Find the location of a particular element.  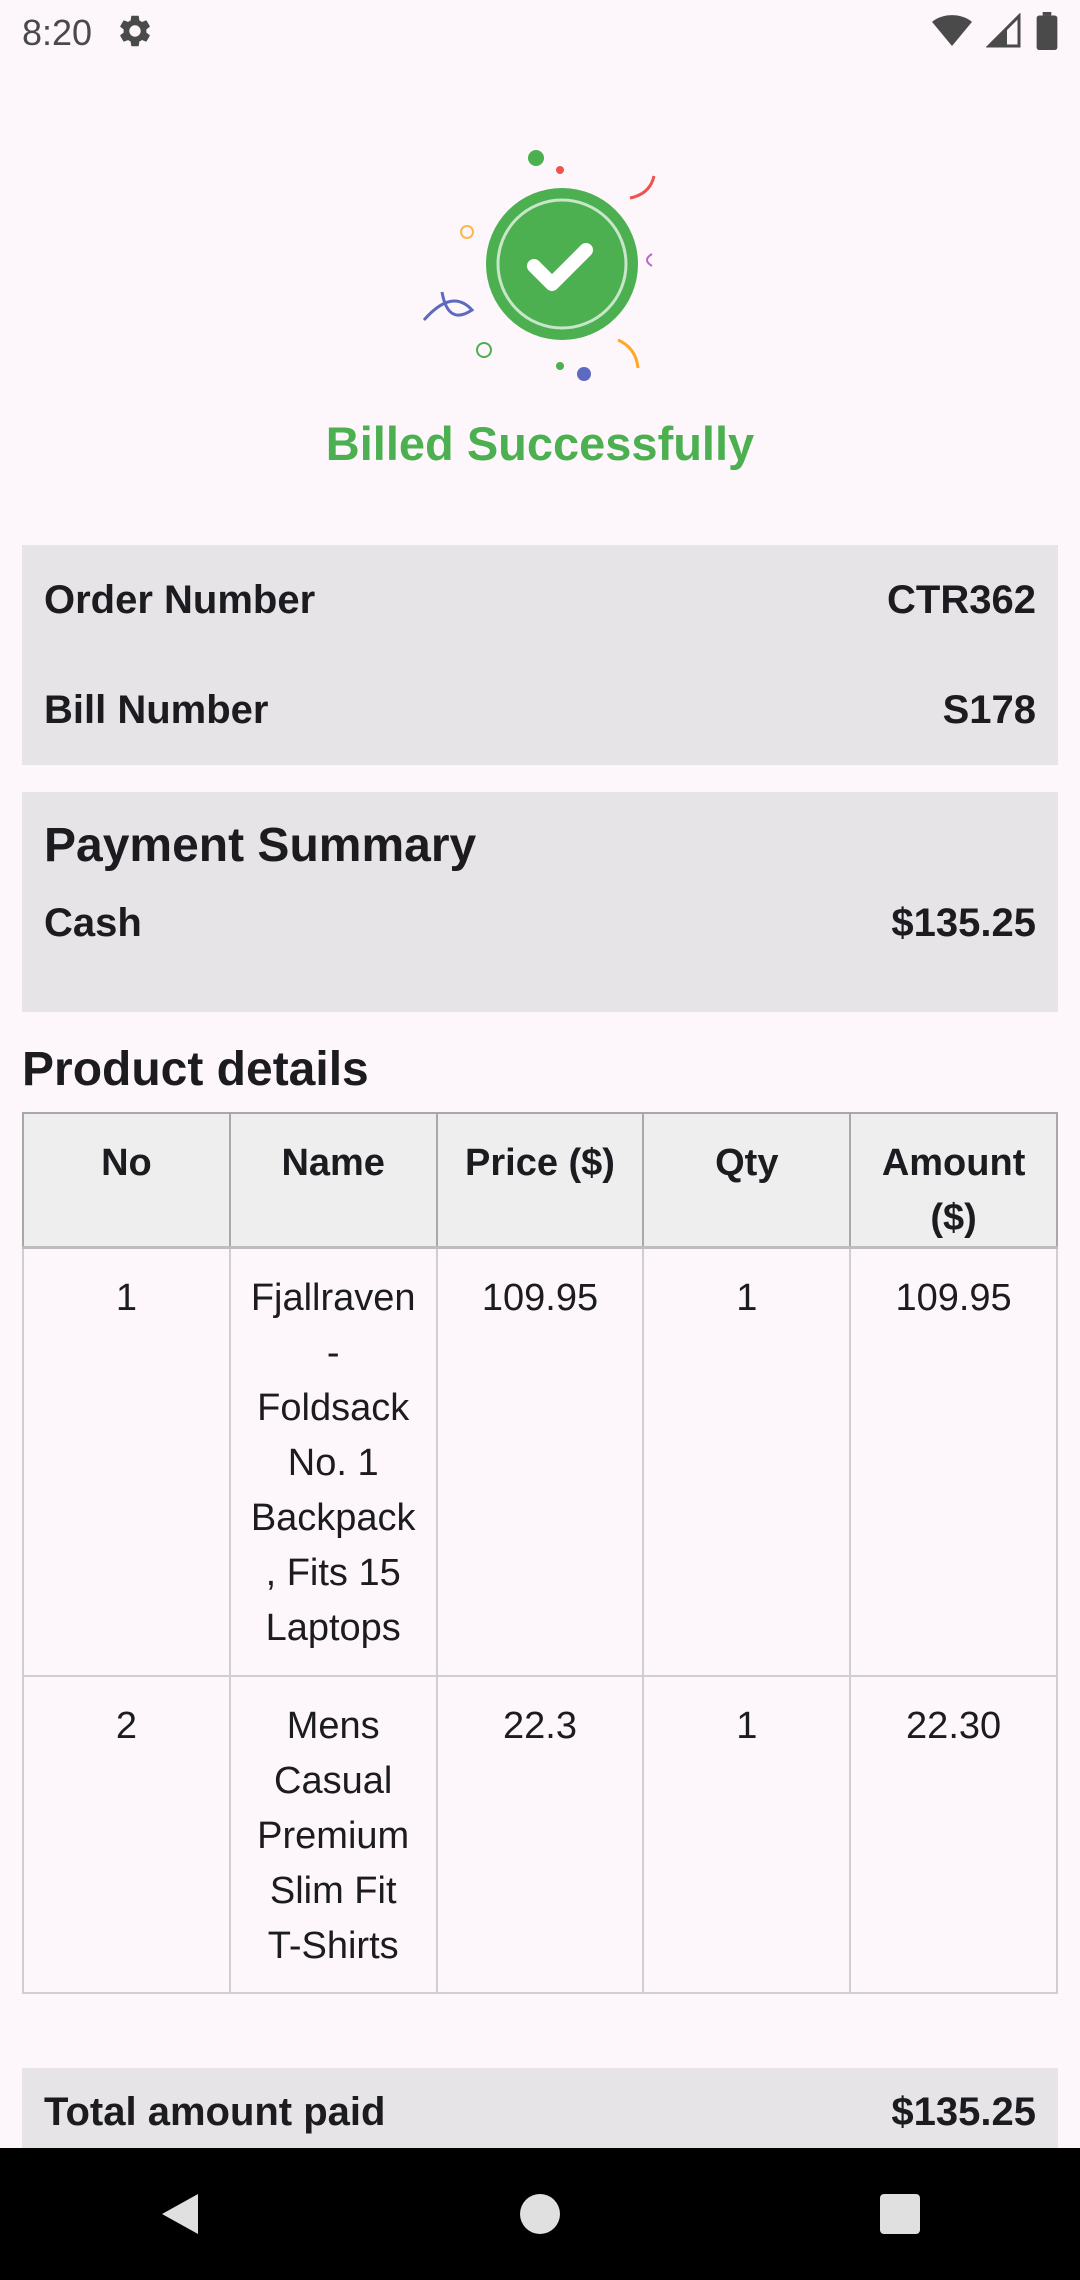

payment-method-row: Cash $135.25 is located at coordinates (540, 923).